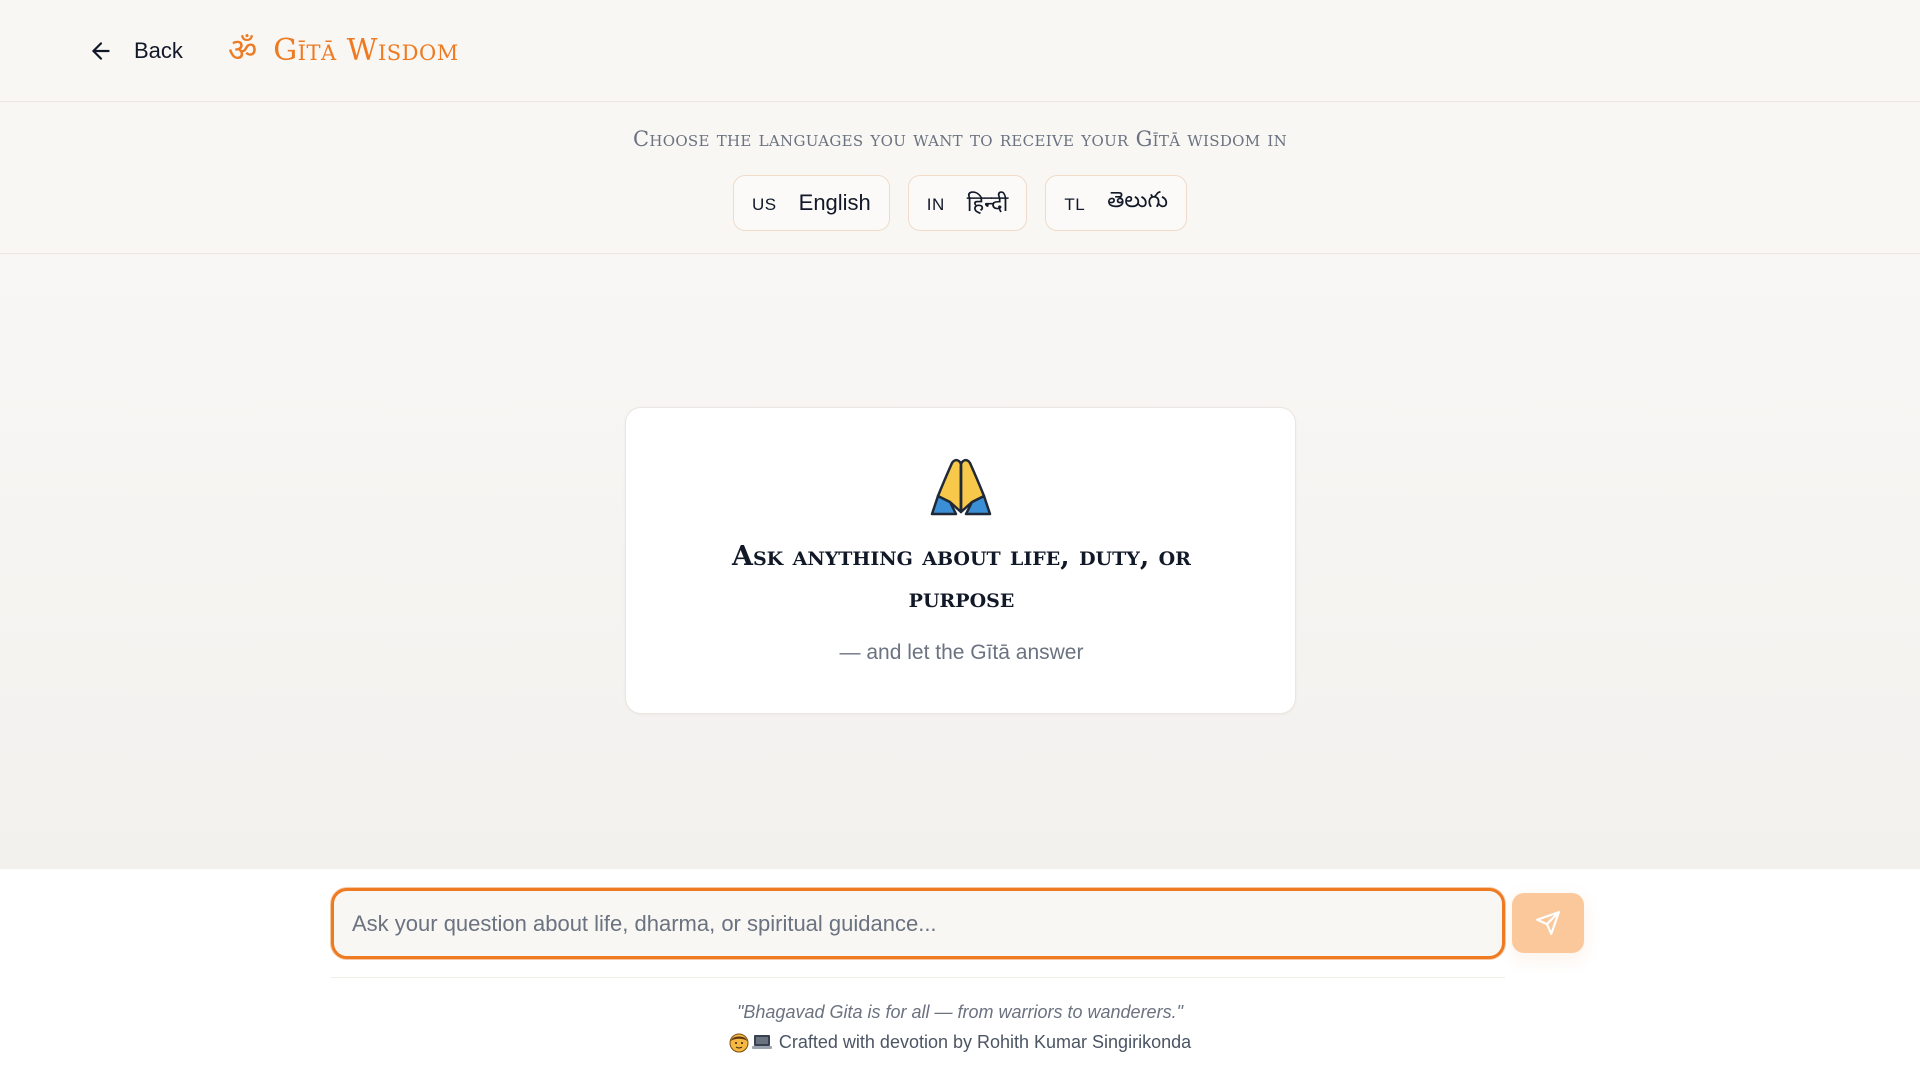  Describe the element at coordinates (935, 204) in the screenshot. I see `language-code: IN` at that location.